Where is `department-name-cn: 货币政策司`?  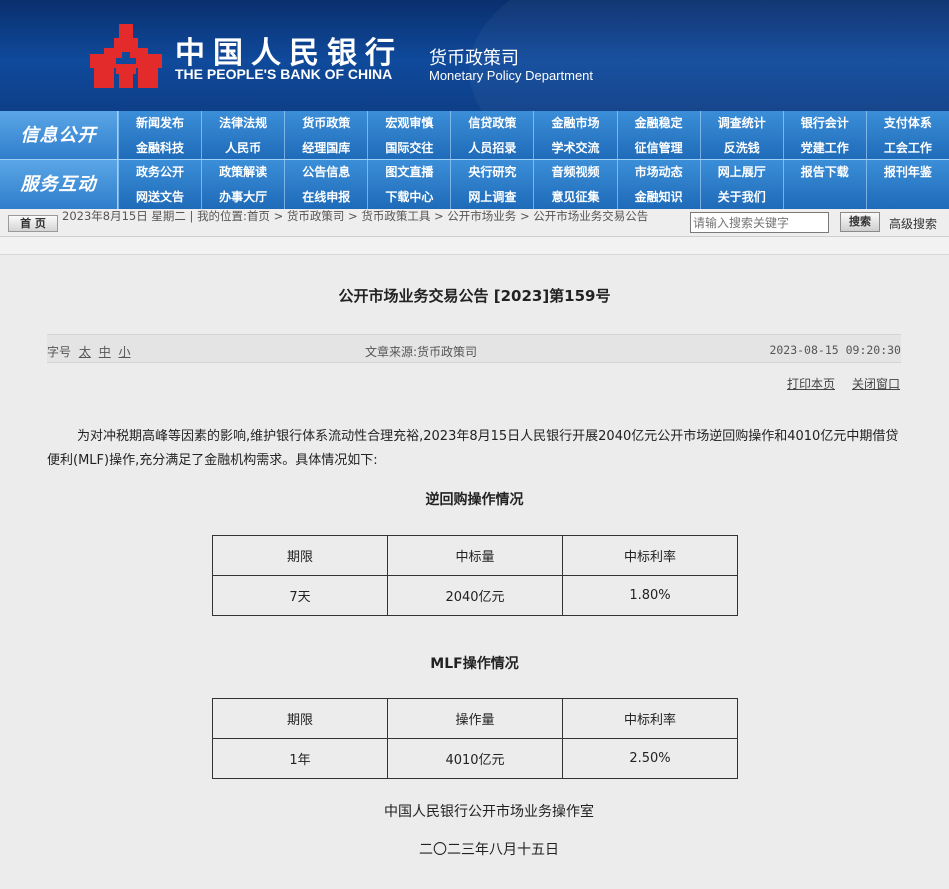
department-name-cn: 货币政策司 is located at coordinates (474, 58).